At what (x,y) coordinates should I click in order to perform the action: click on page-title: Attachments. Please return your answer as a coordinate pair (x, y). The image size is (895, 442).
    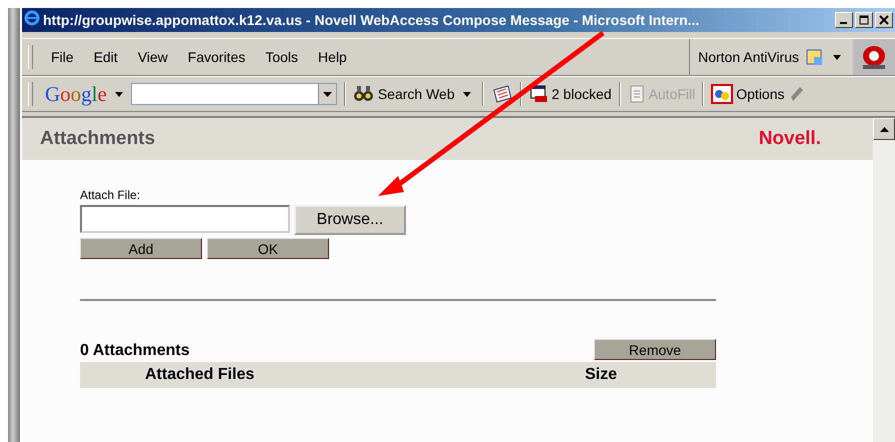
    Looking at the image, I should click on (98, 139).